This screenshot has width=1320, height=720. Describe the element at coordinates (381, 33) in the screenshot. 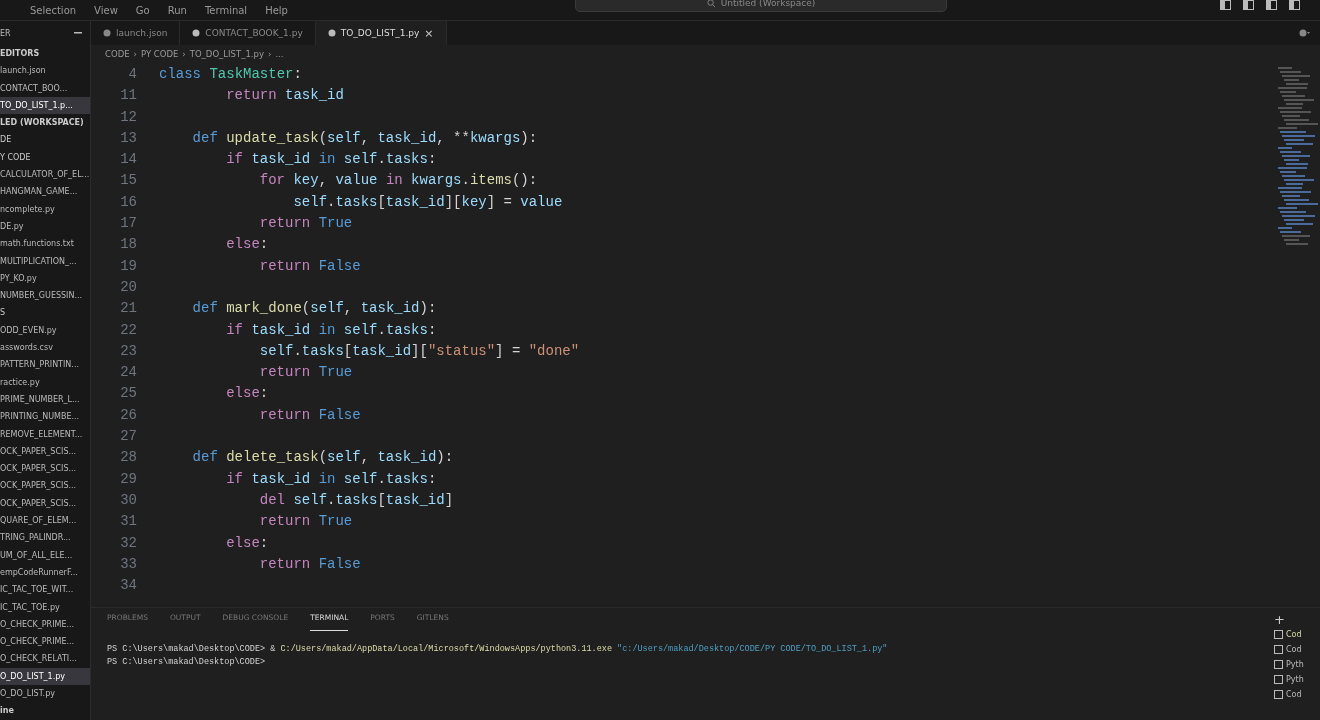

I see `editor-tab: TO_DO_LIST_1.py ×` at that location.